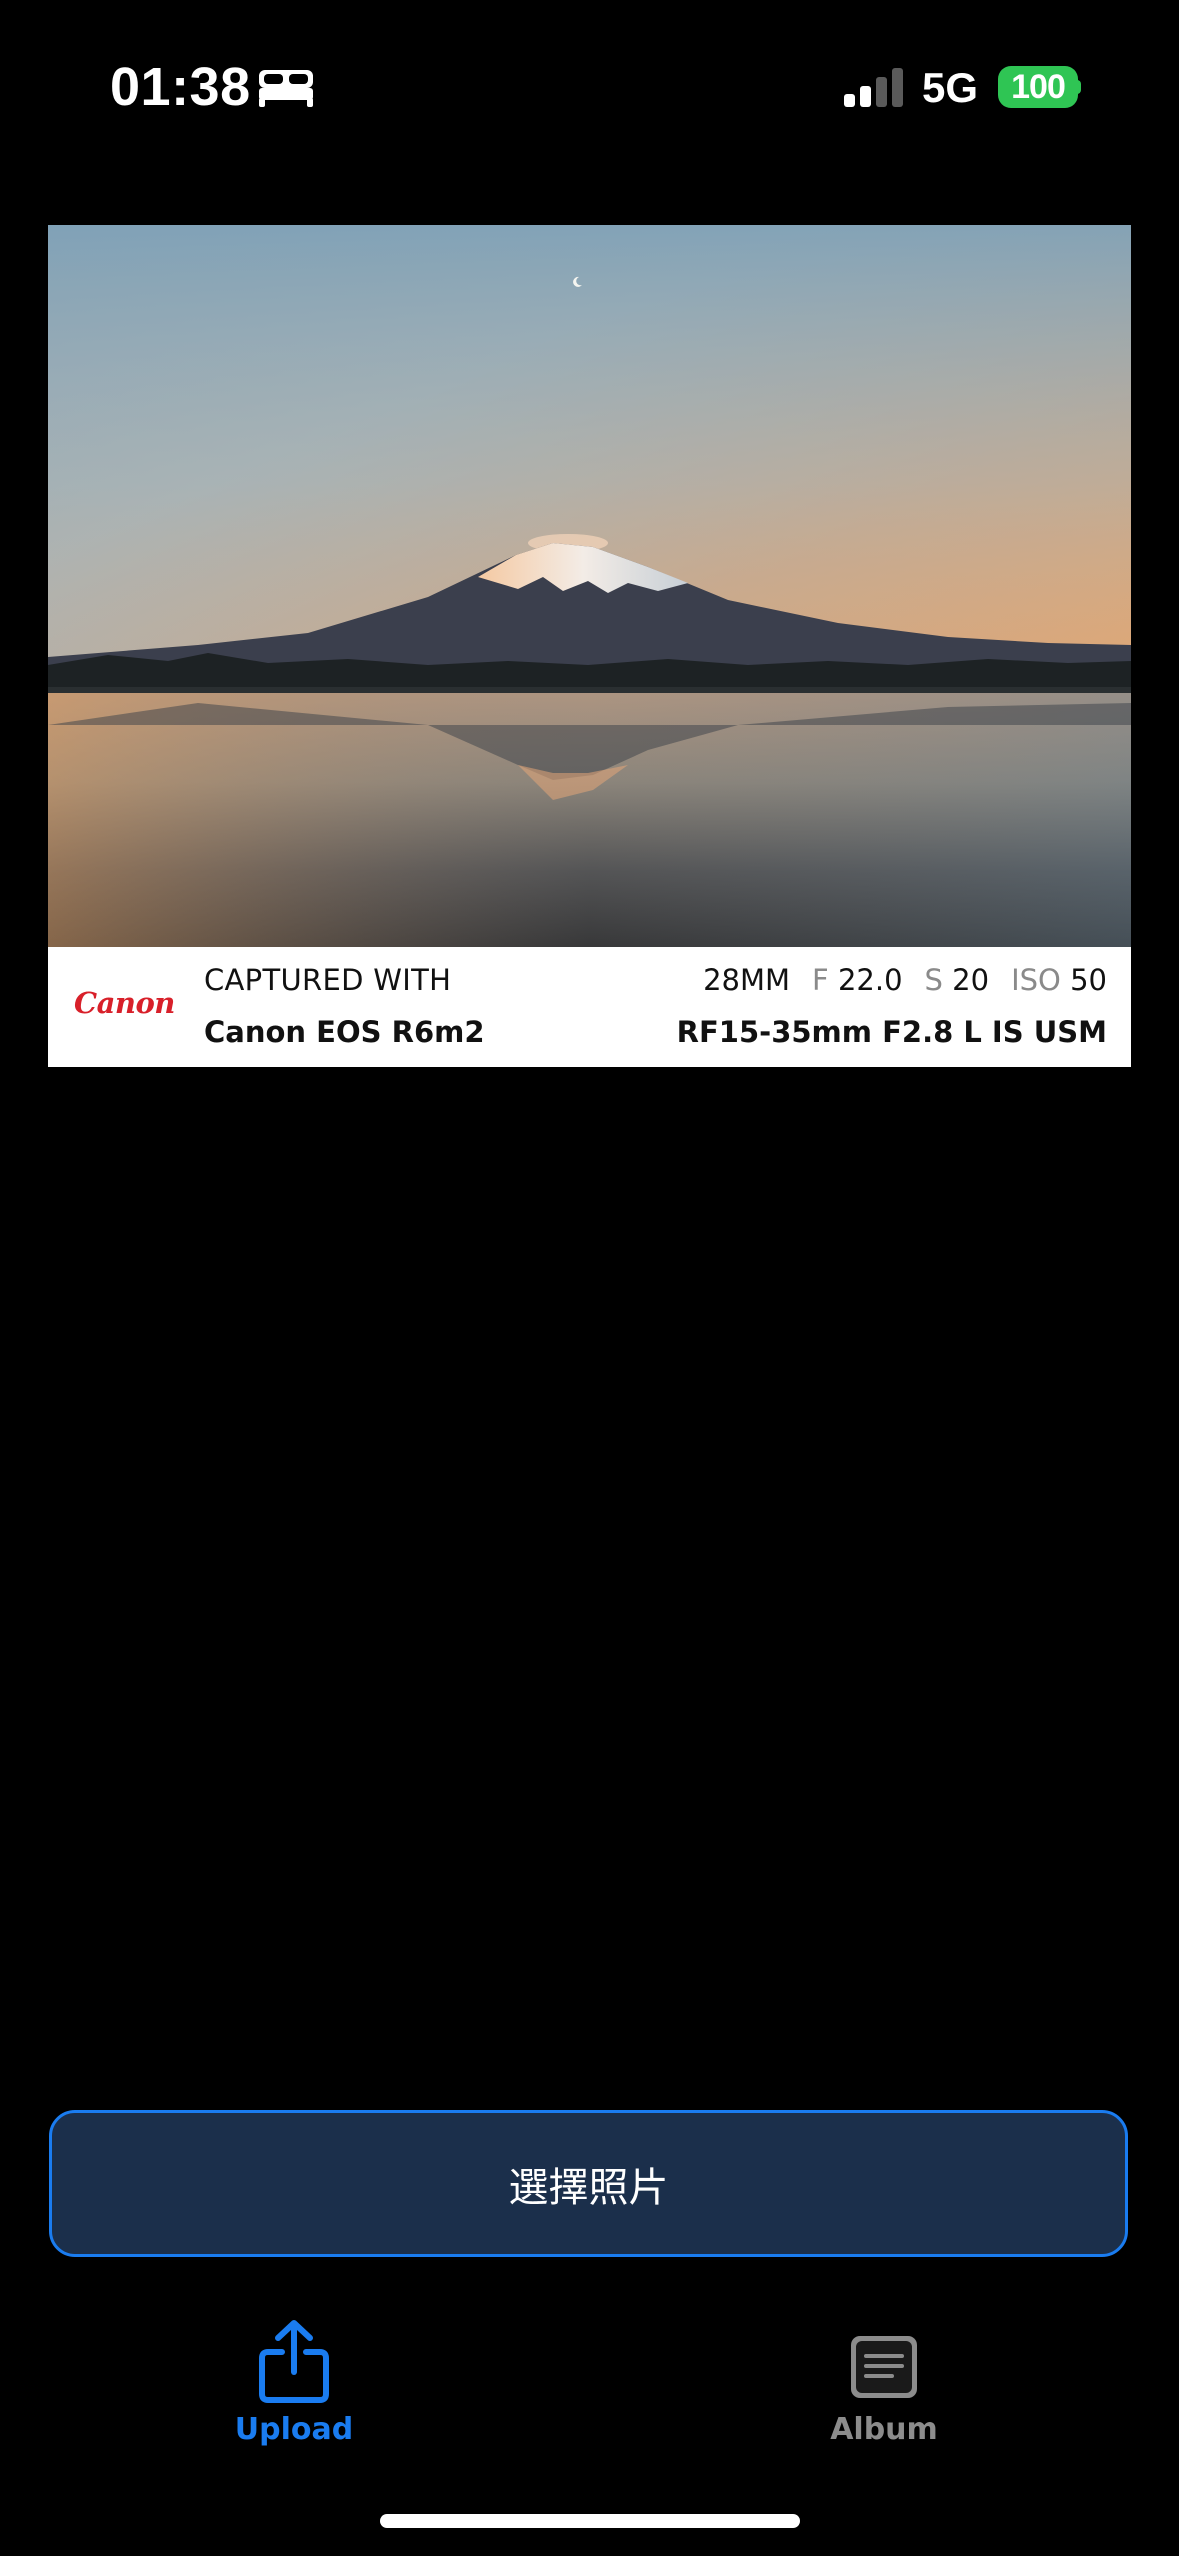  I want to click on status-bar: 01:38 5G 100, so click(589, 75).